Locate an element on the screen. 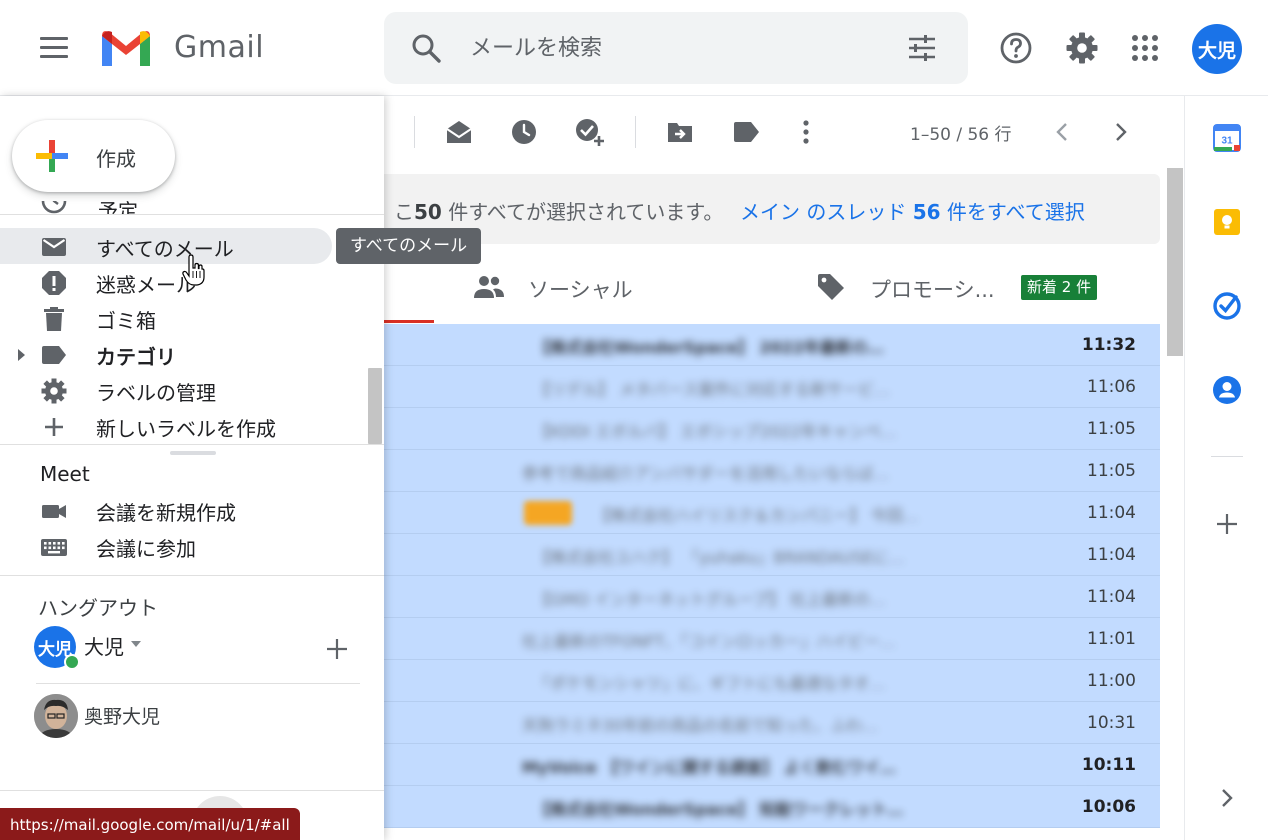 The height and width of the screenshot is (840, 1268). tab-social-label: ソーシャル is located at coordinates (580, 290).